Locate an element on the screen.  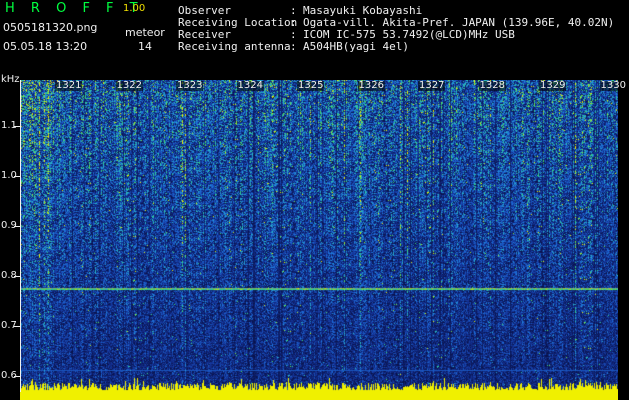
y-axis-unit: kHz is located at coordinates (10, 79).